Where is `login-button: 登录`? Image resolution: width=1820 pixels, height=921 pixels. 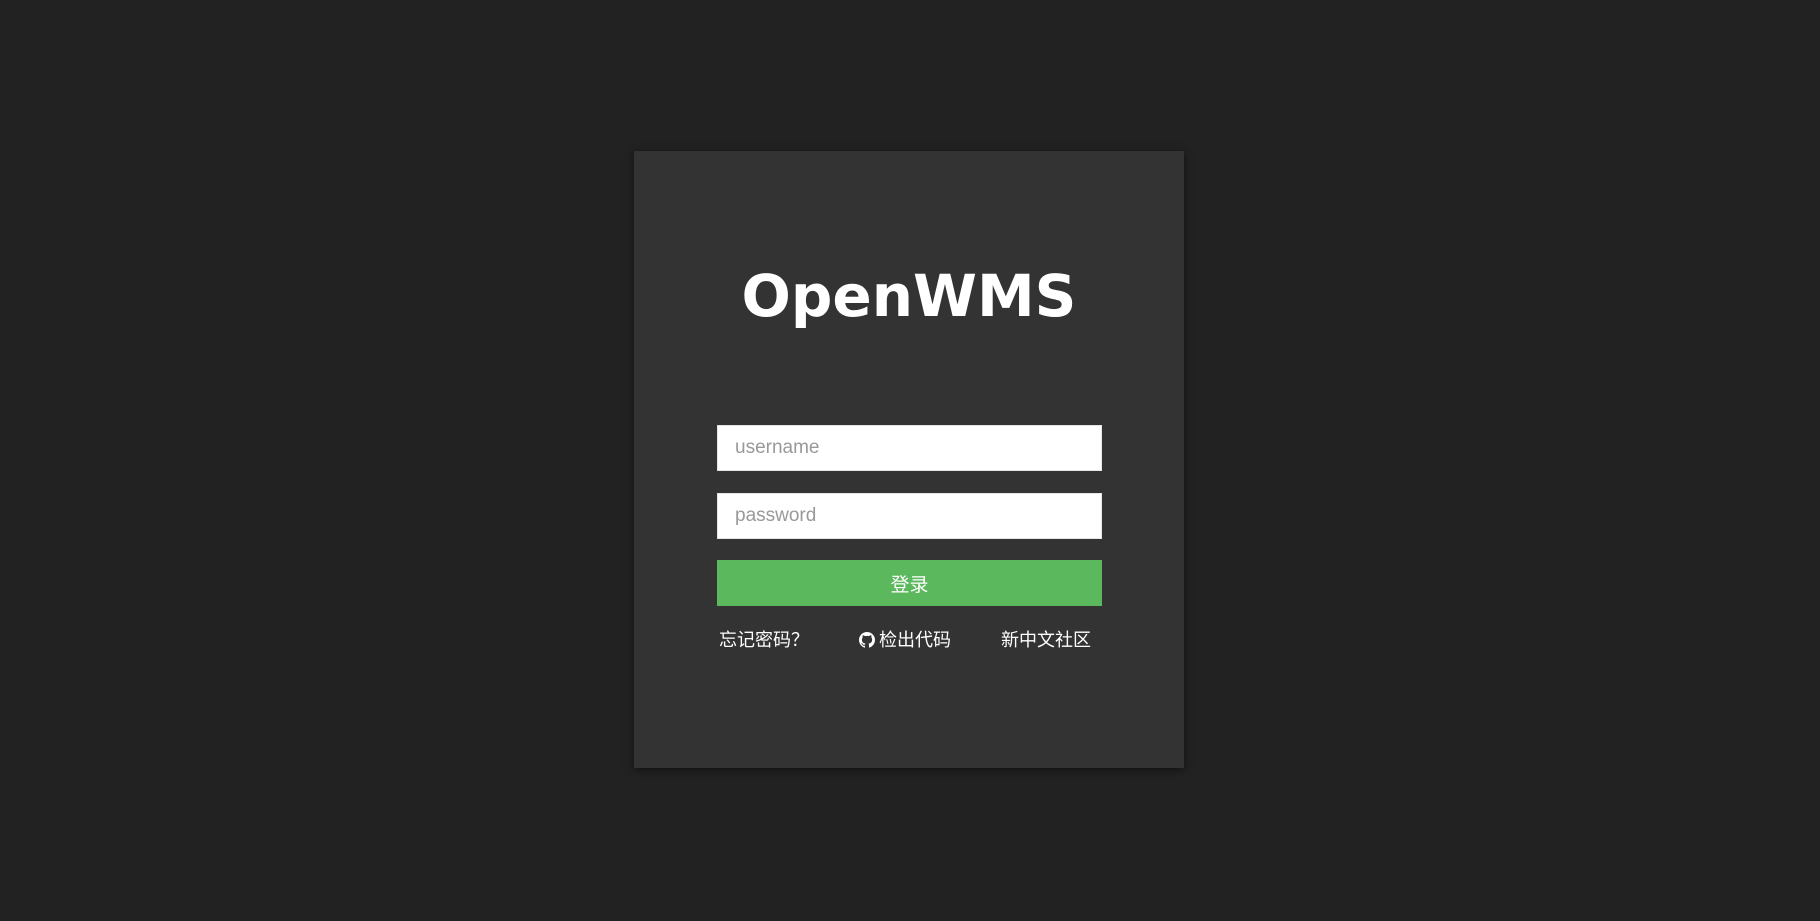
login-button: 登录 is located at coordinates (909, 583).